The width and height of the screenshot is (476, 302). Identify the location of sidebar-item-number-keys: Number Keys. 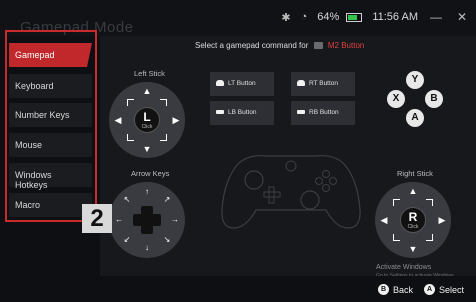
(50, 115).